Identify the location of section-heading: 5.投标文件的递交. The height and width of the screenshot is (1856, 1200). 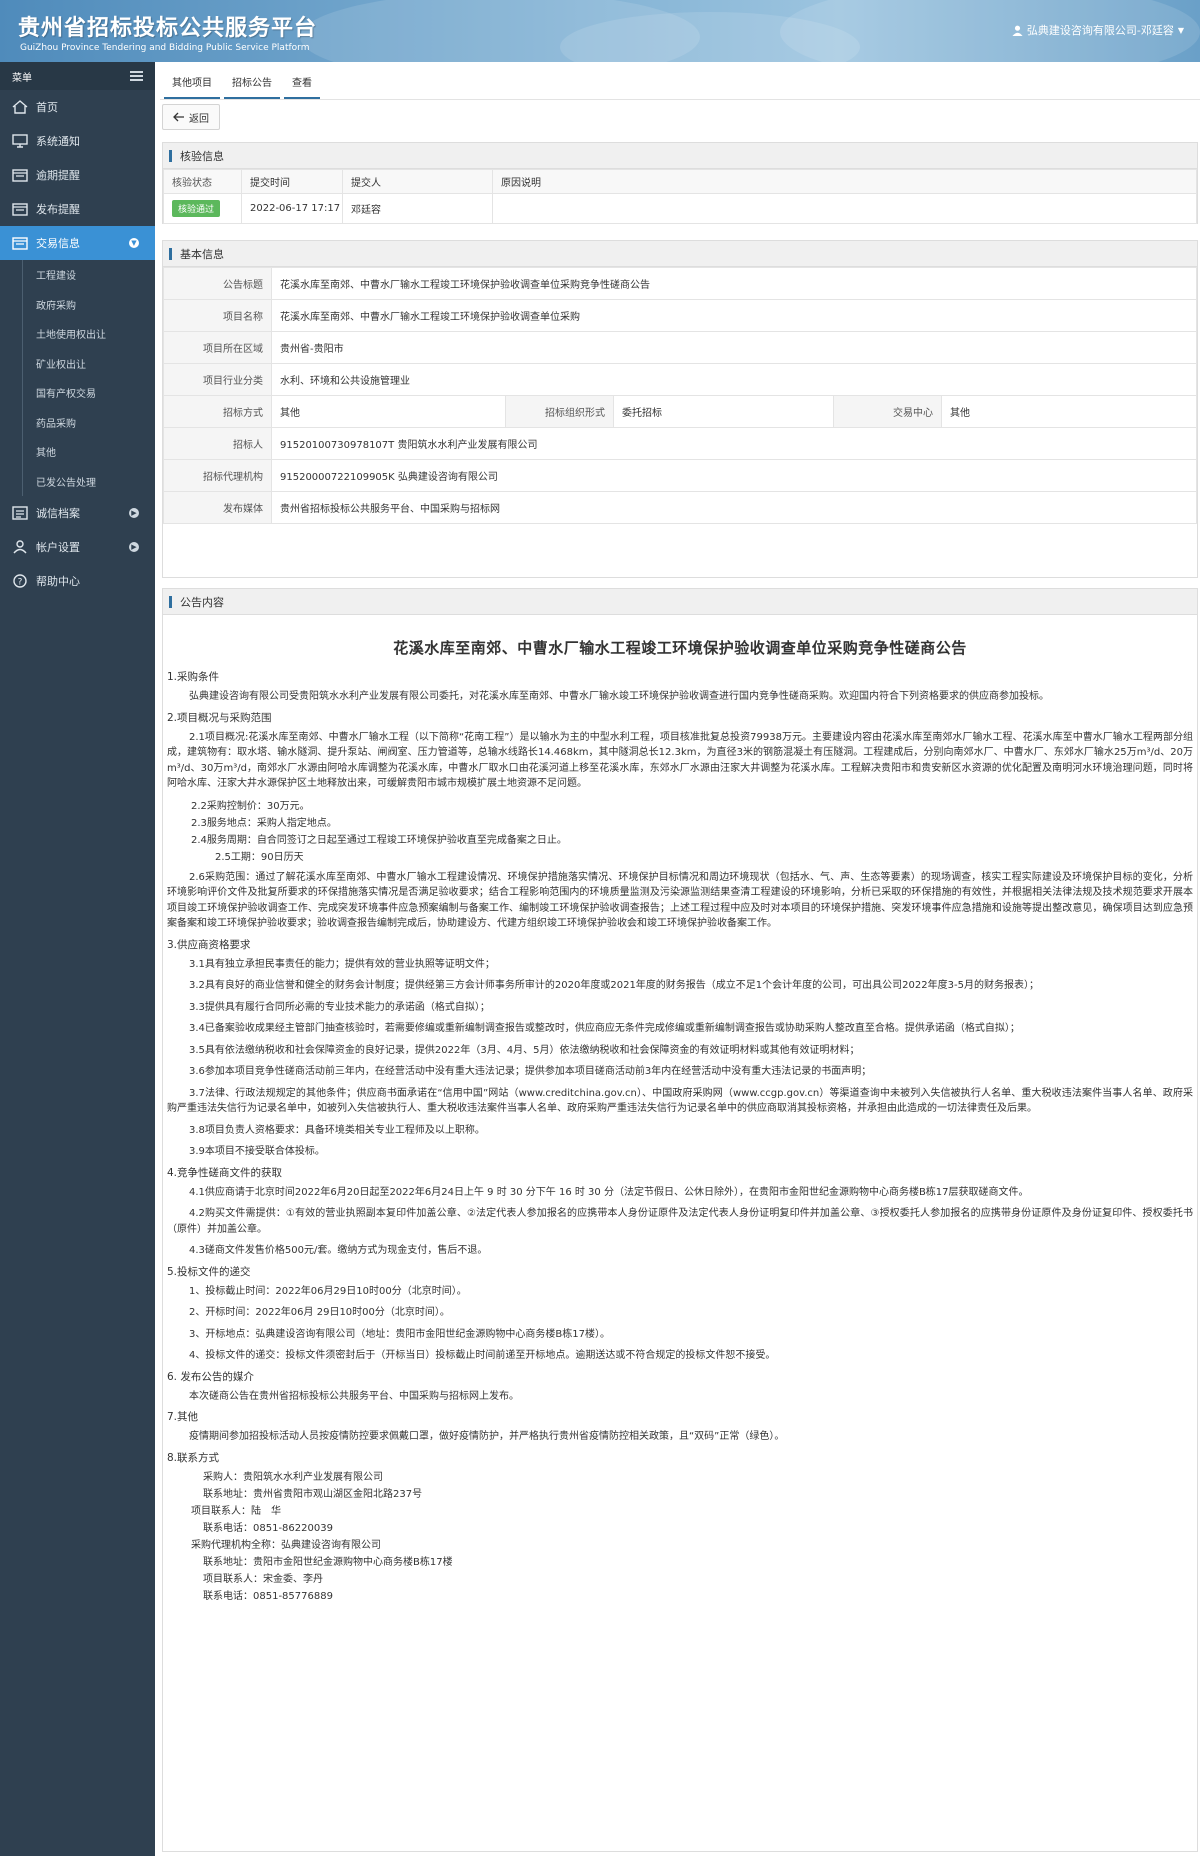
(209, 1271).